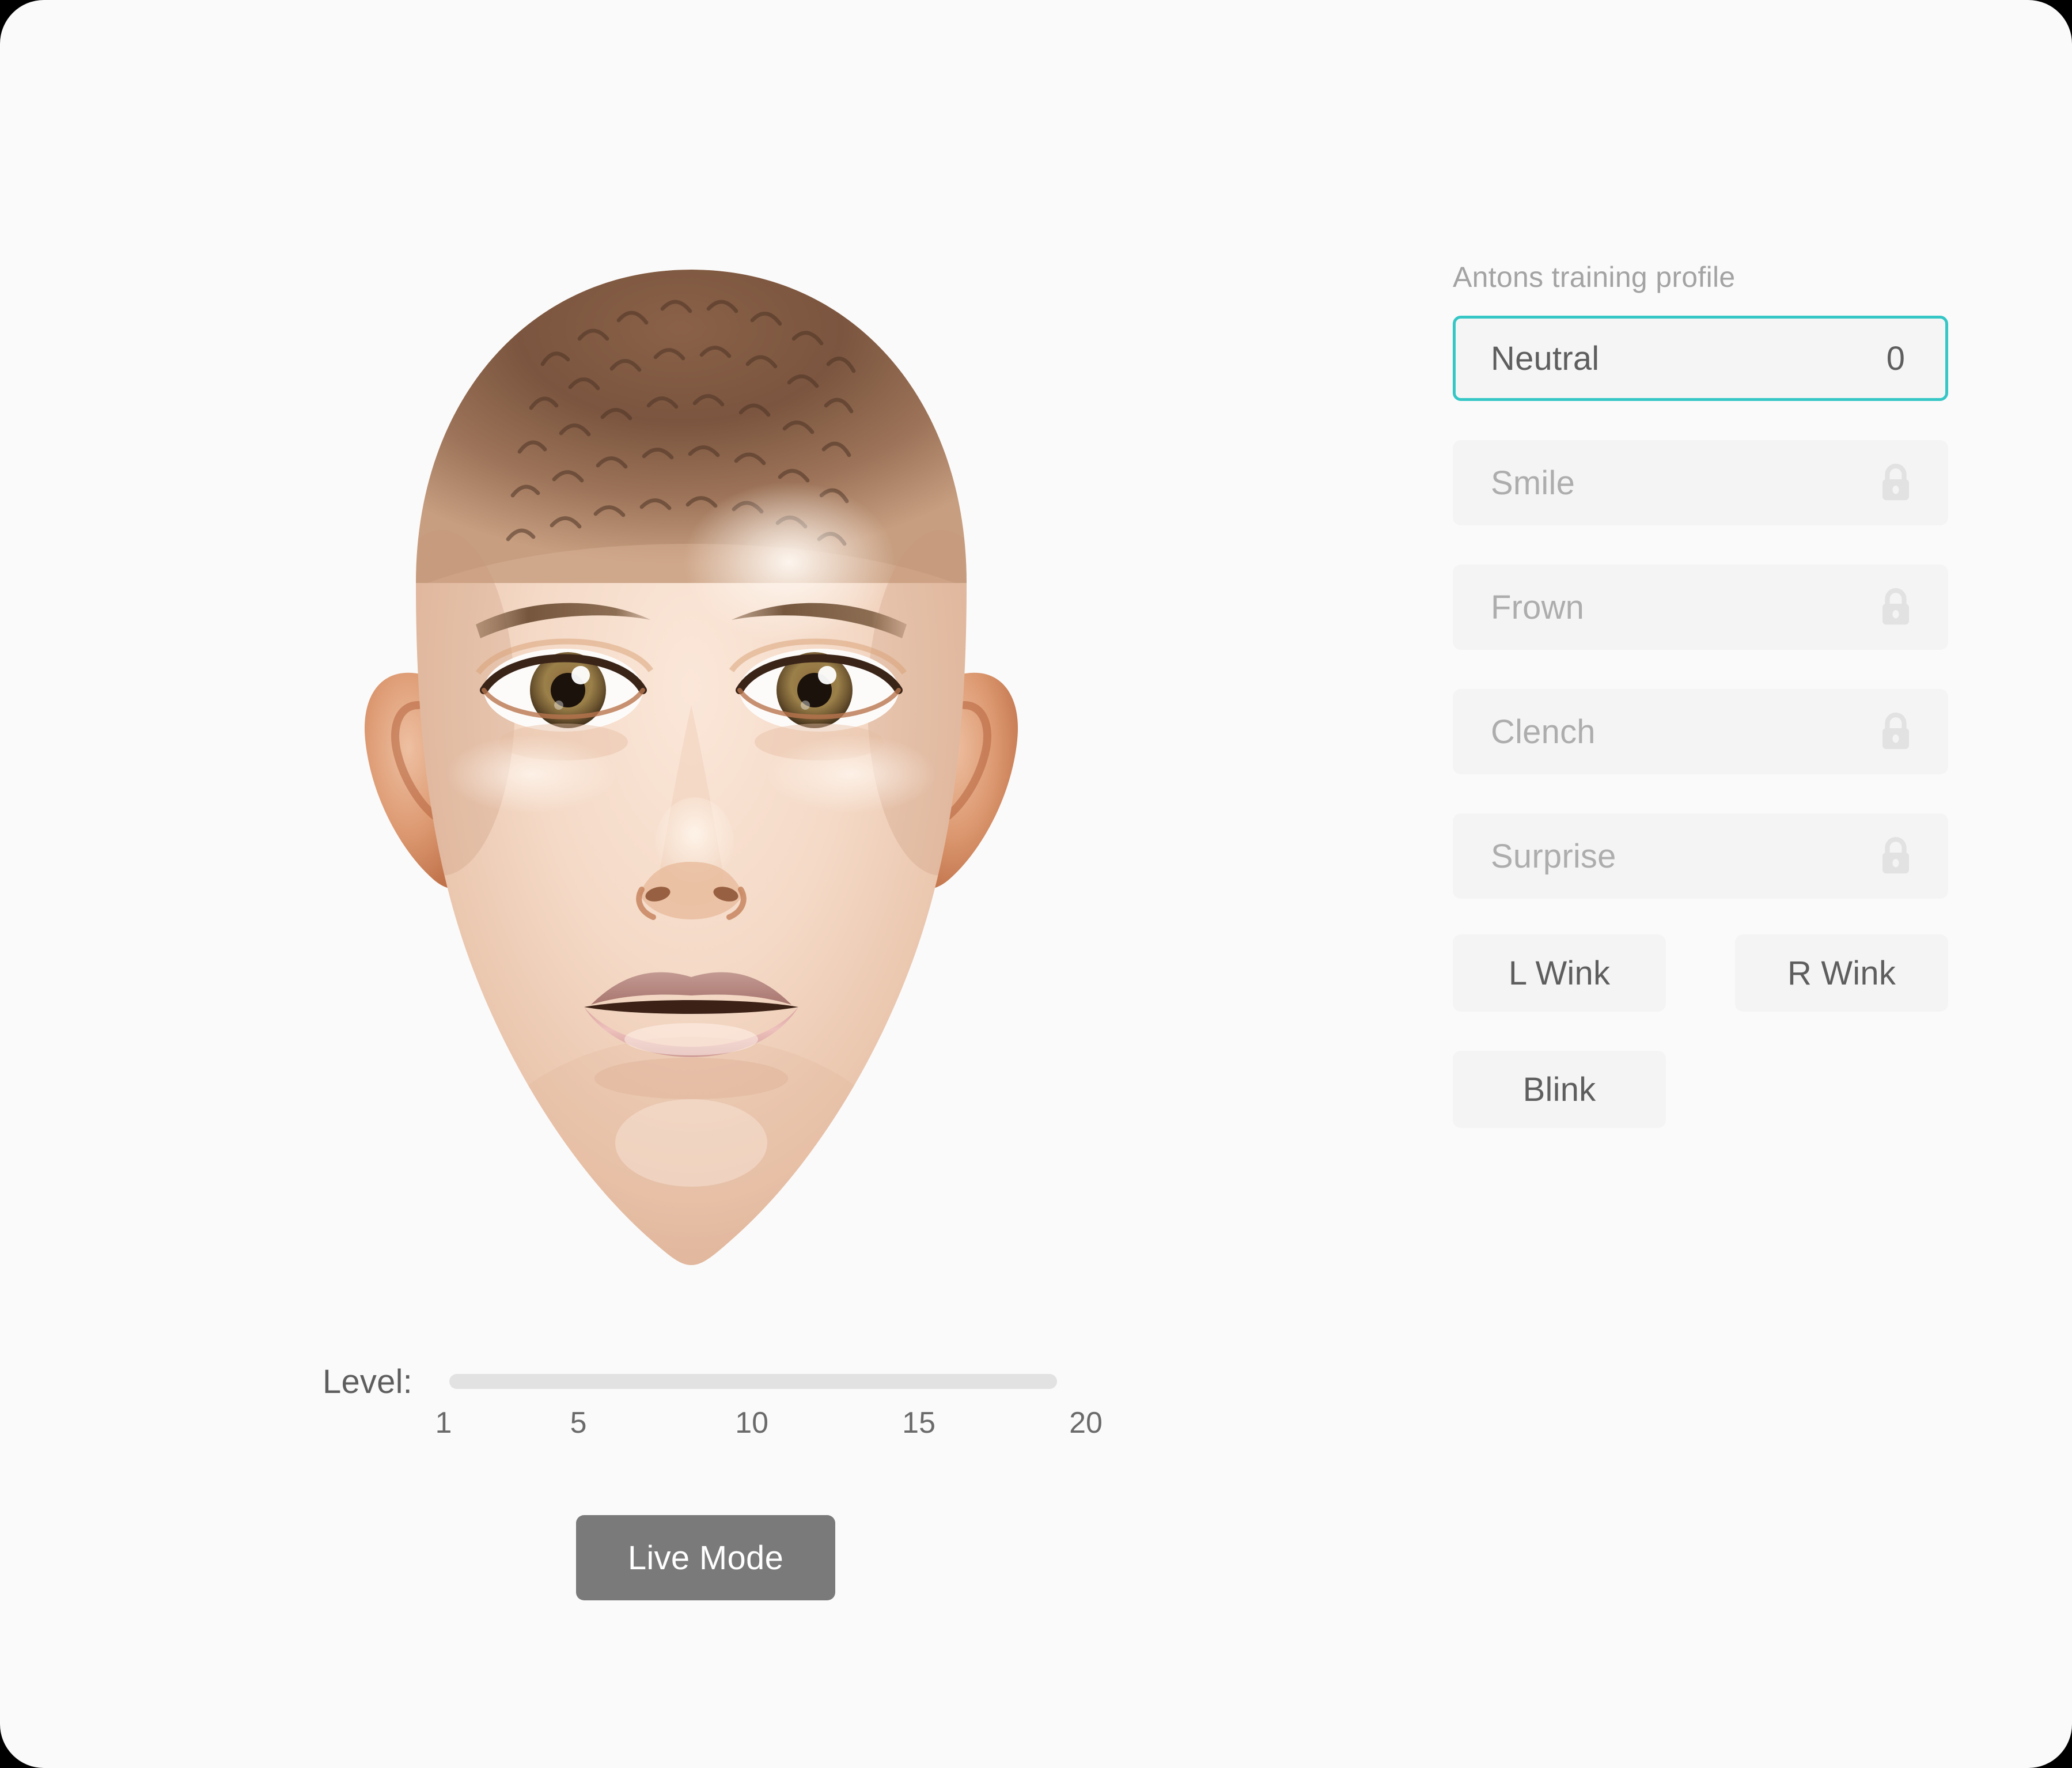 The width and height of the screenshot is (2072, 1768). What do you see at coordinates (752, 1423) in the screenshot?
I see `level-tick-10: 10` at bounding box center [752, 1423].